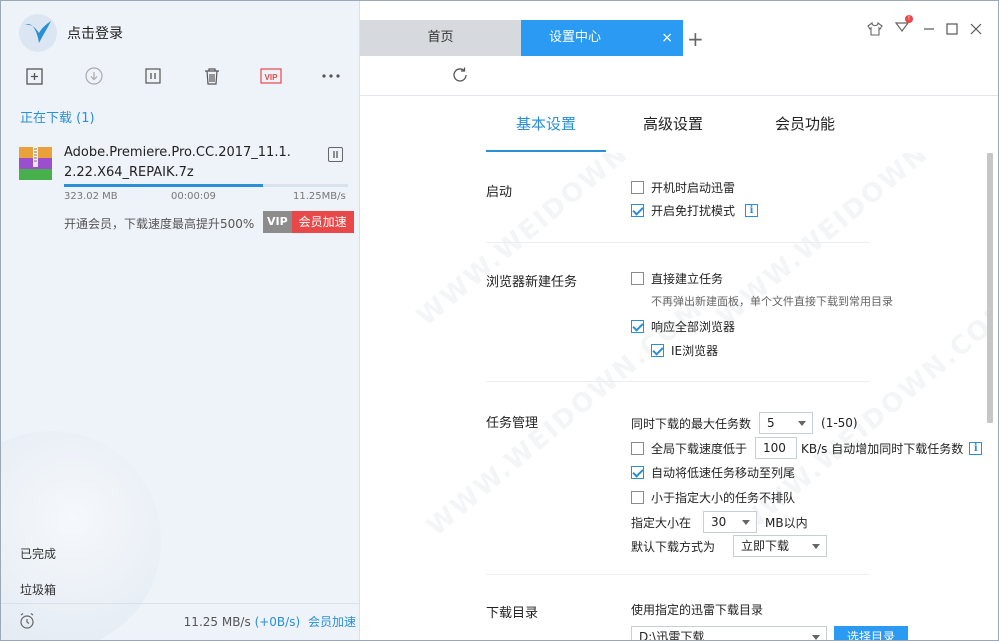 The image size is (999, 641). I want to click on opt-move-low: 自动将低速任务移动至列尾, so click(713, 472).